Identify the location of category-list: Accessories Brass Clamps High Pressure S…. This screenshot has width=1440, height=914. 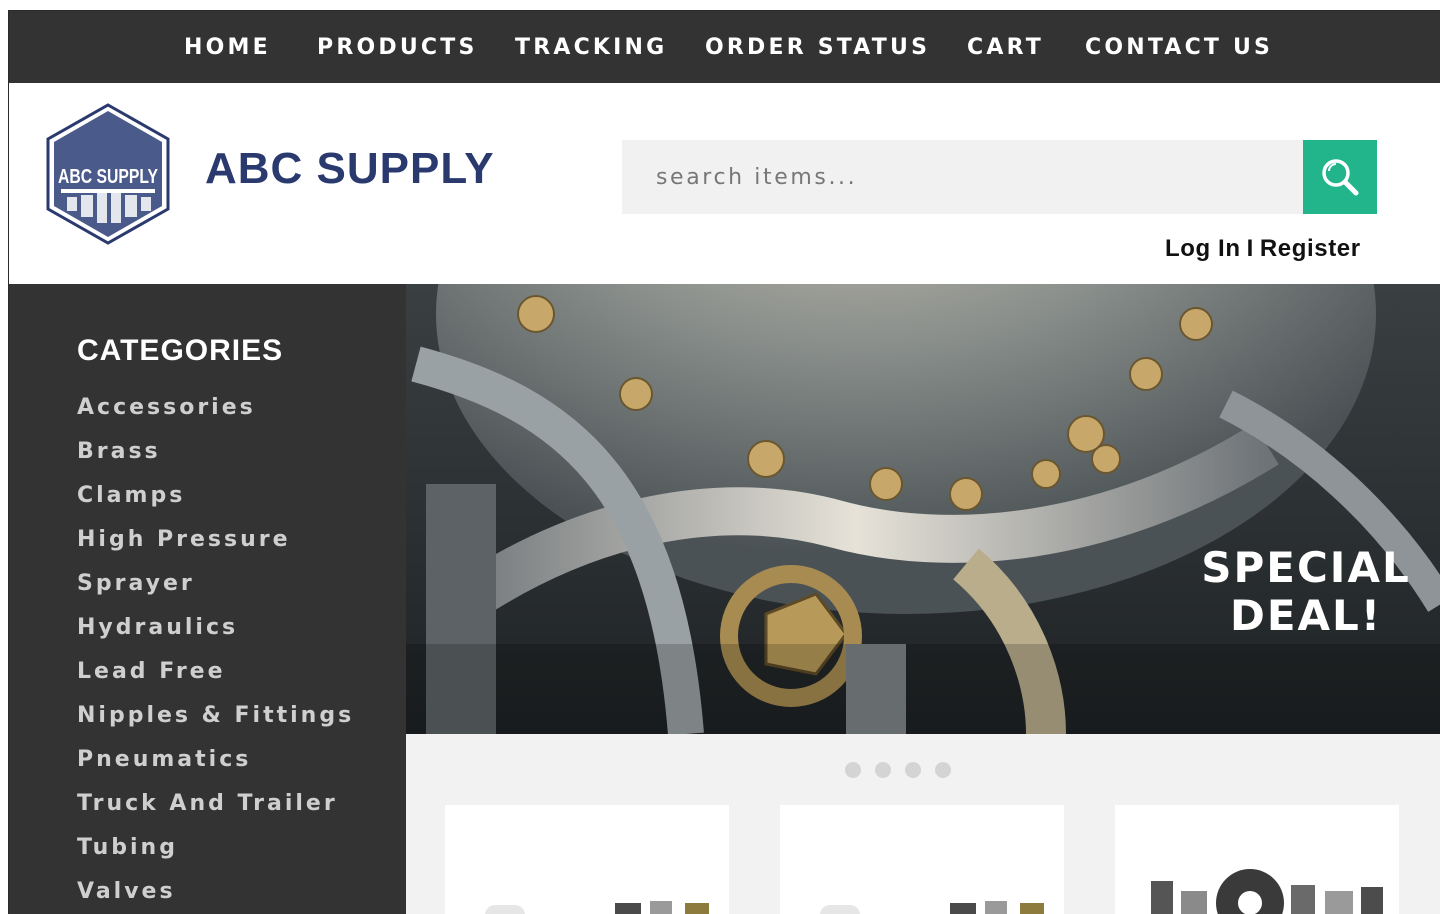
(215, 654).